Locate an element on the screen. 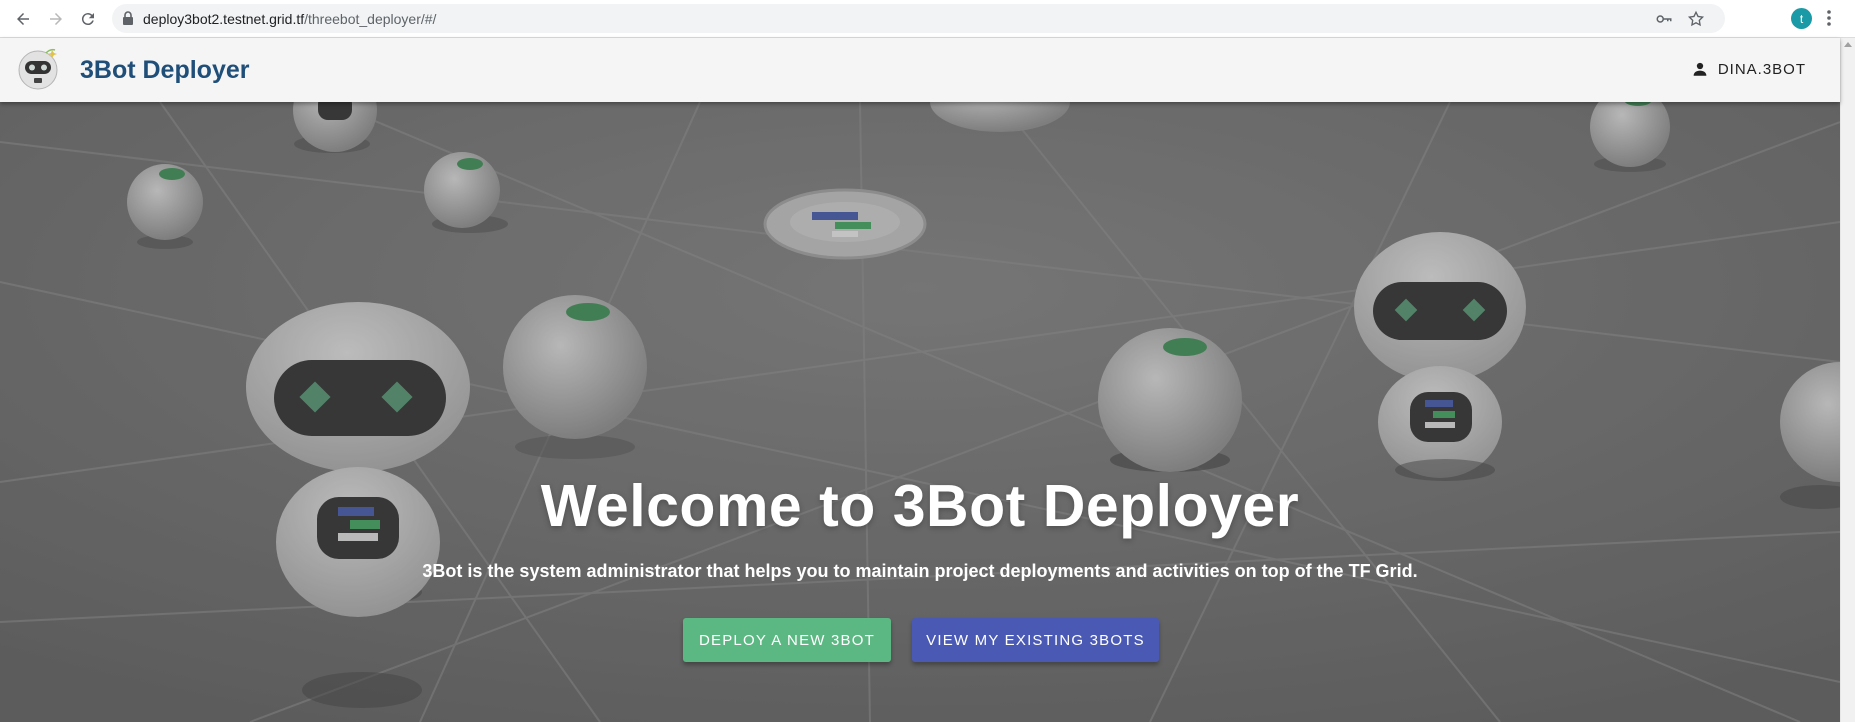 The image size is (1855, 722). user-name: DINA.3BOT is located at coordinates (1761, 69).